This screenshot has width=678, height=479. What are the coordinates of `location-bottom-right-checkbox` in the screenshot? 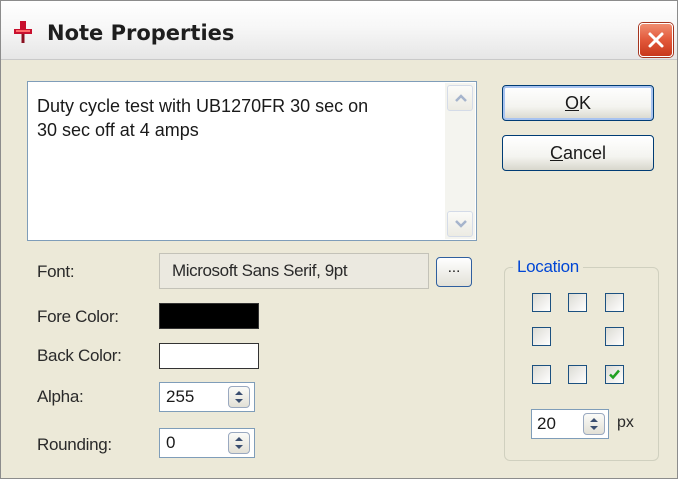 It's located at (614, 374).